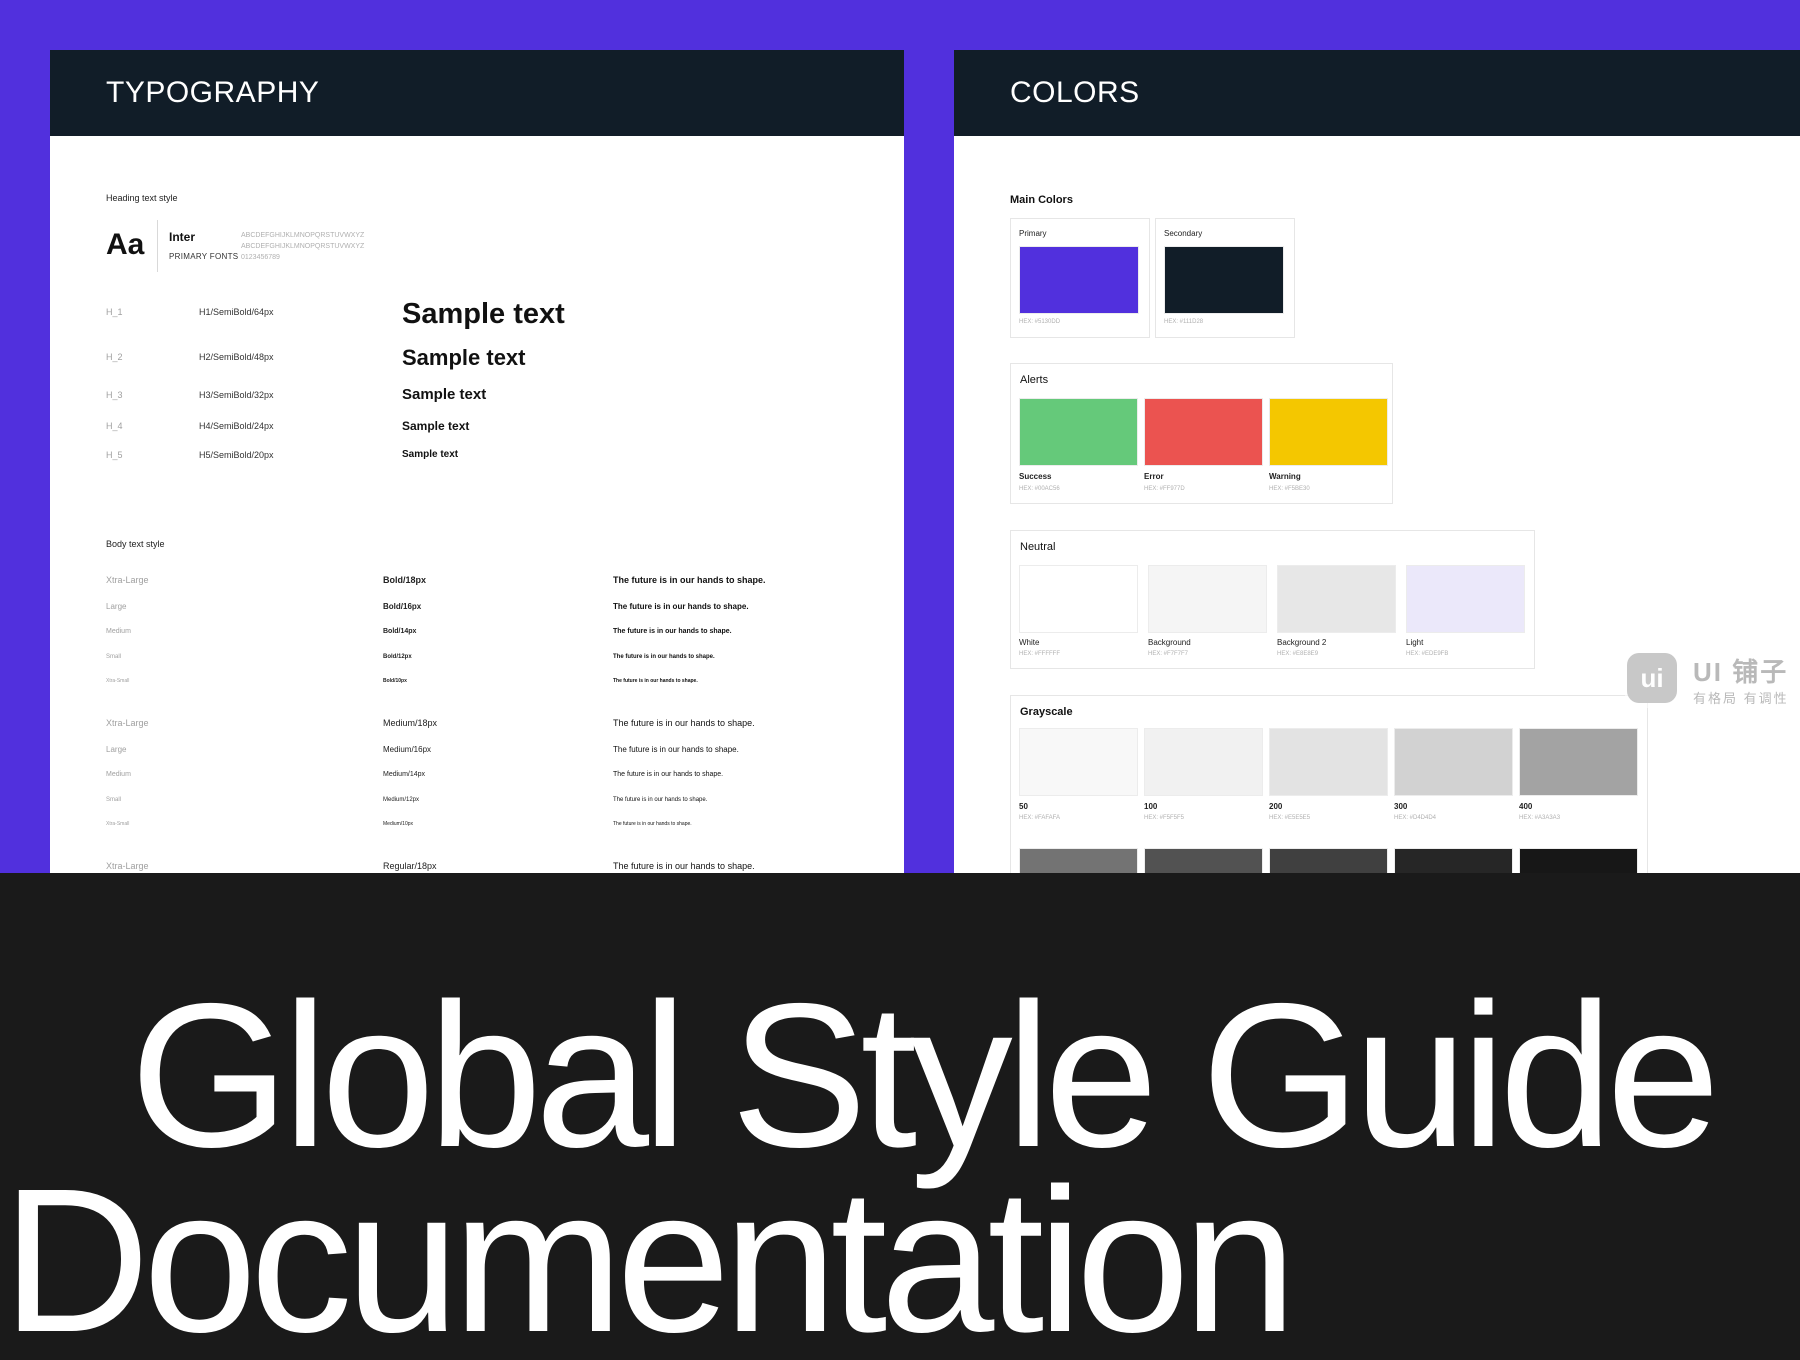 The image size is (1800, 1360). Describe the element at coordinates (1741, 672) in the screenshot. I see `watermark-title: UI 铺子` at that location.